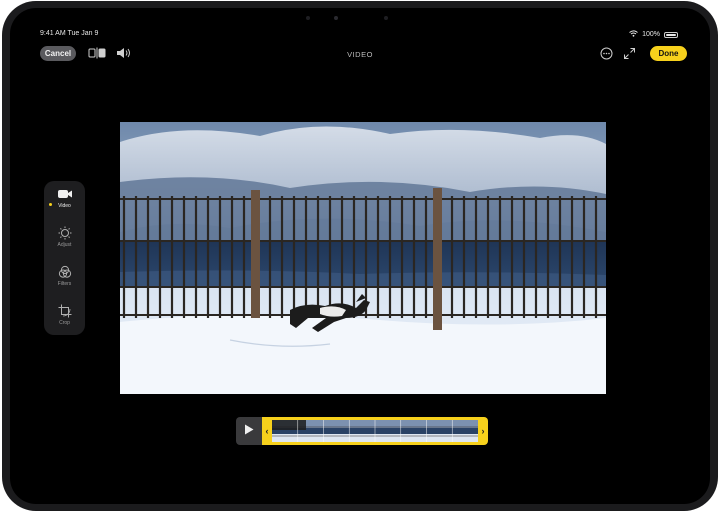 The width and height of the screenshot is (720, 512). What do you see at coordinates (267, 431) in the screenshot?
I see `chevron-left-icon: ‹` at bounding box center [267, 431].